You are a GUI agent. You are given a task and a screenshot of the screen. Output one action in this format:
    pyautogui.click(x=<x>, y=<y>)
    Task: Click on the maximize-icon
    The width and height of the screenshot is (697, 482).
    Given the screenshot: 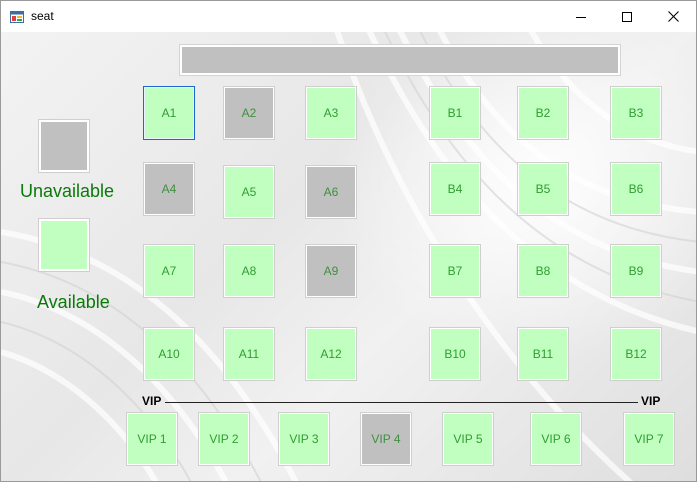 What is the action you would take?
    pyautogui.click(x=627, y=16)
    